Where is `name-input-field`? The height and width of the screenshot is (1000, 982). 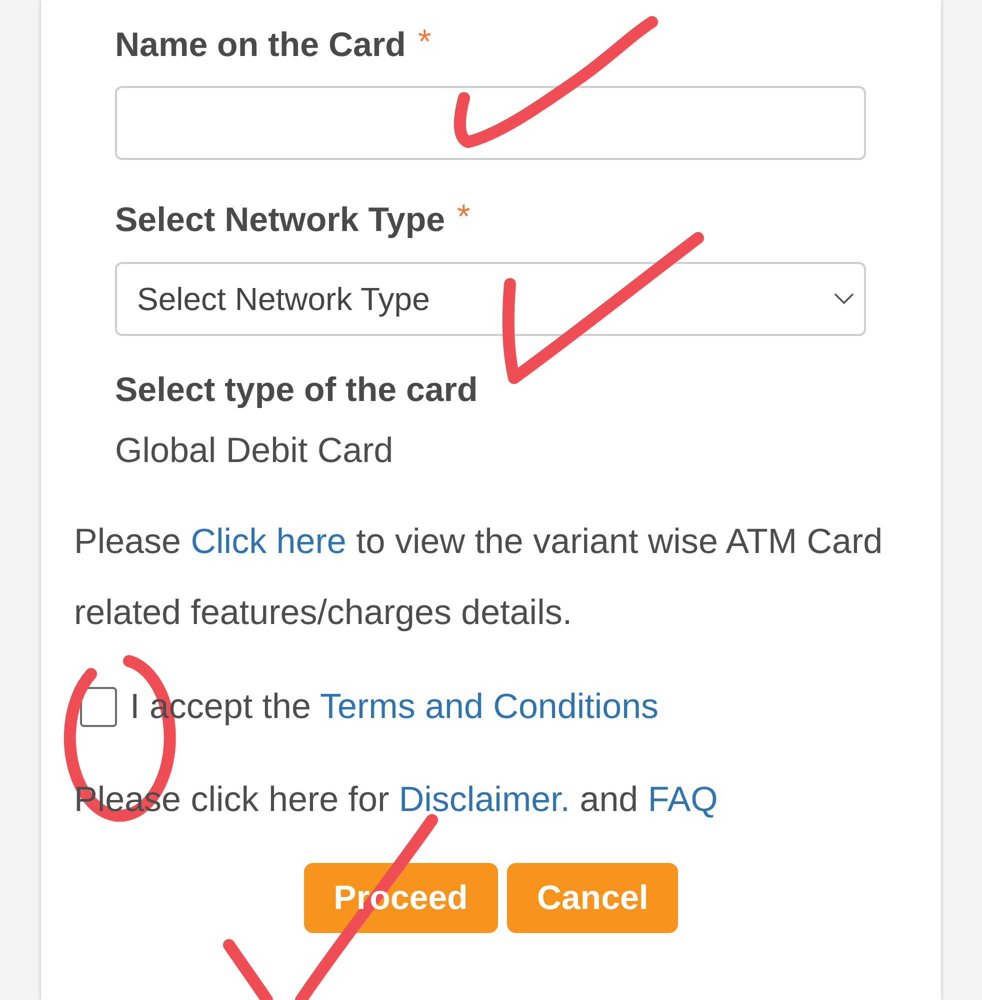
name-input-field is located at coordinates (490, 123).